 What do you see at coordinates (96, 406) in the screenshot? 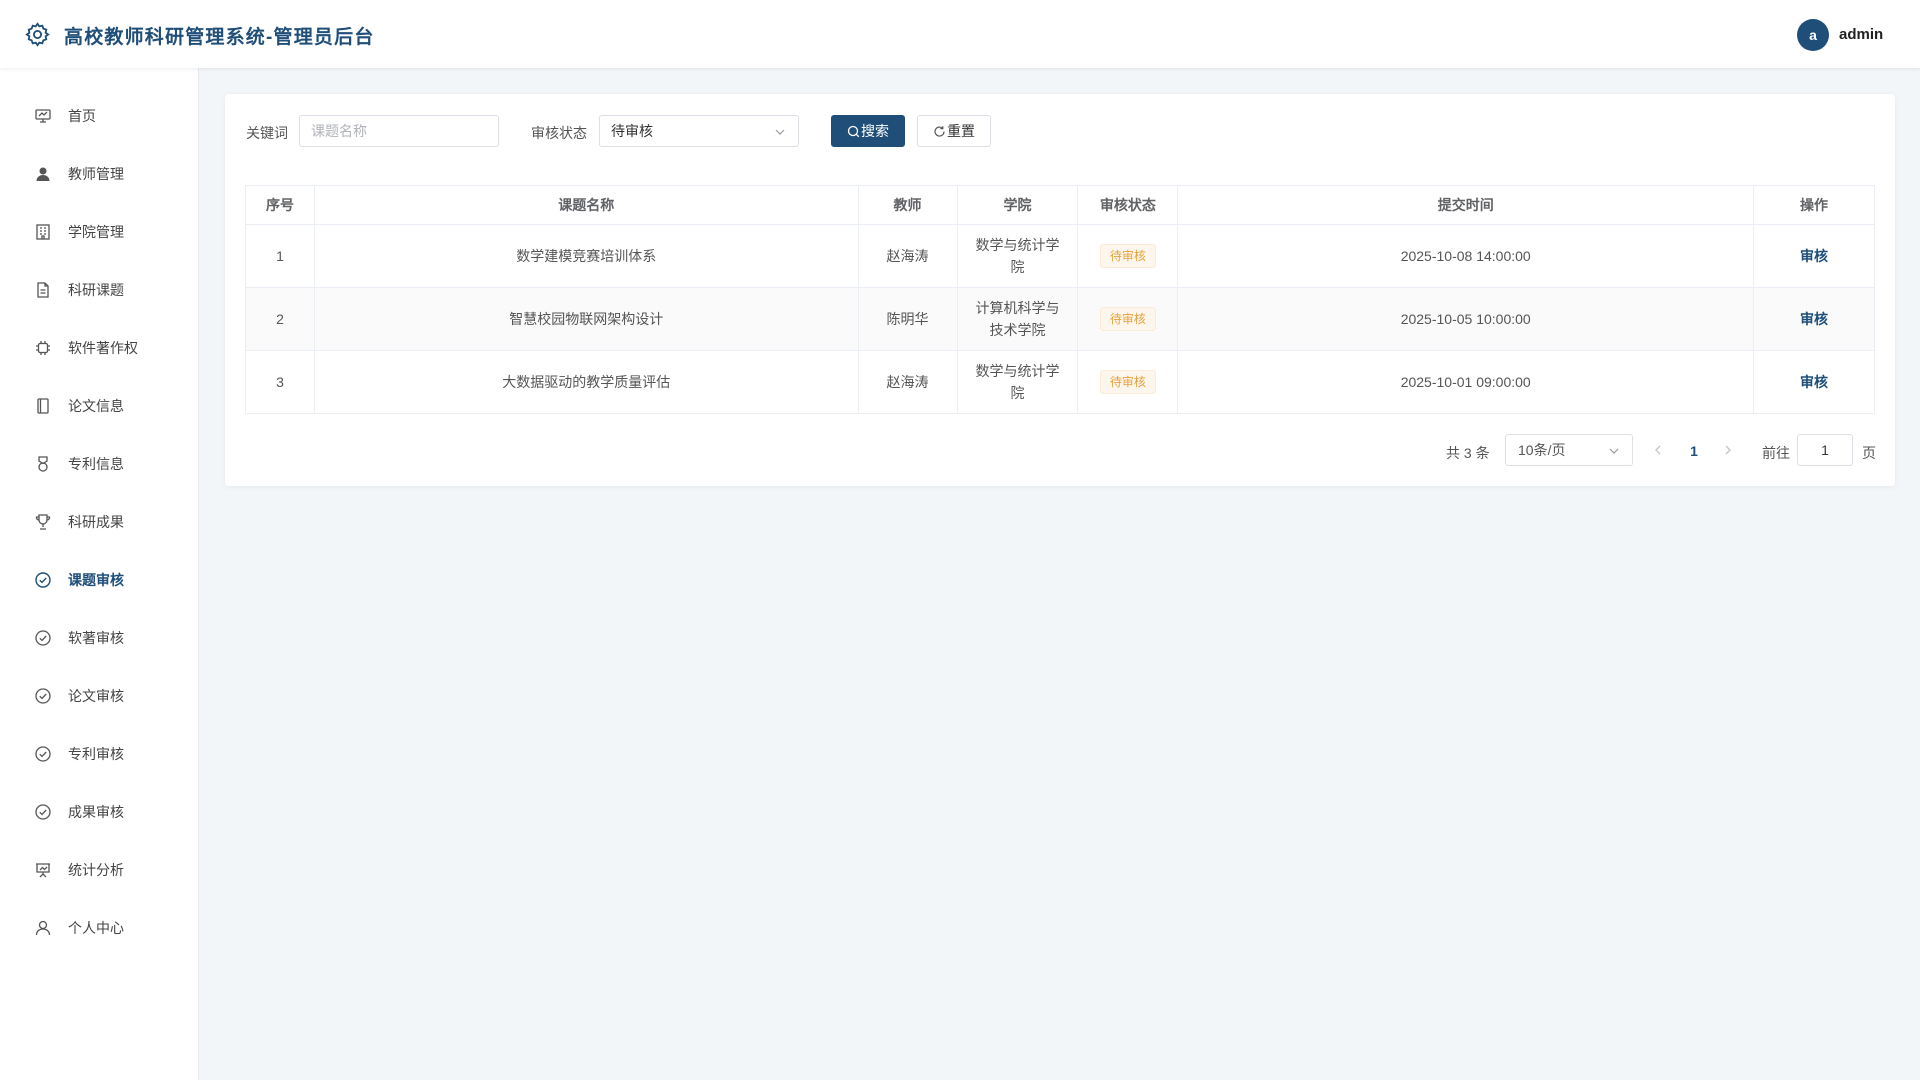
I see `sidebar-item-label: 论文信息` at bounding box center [96, 406].